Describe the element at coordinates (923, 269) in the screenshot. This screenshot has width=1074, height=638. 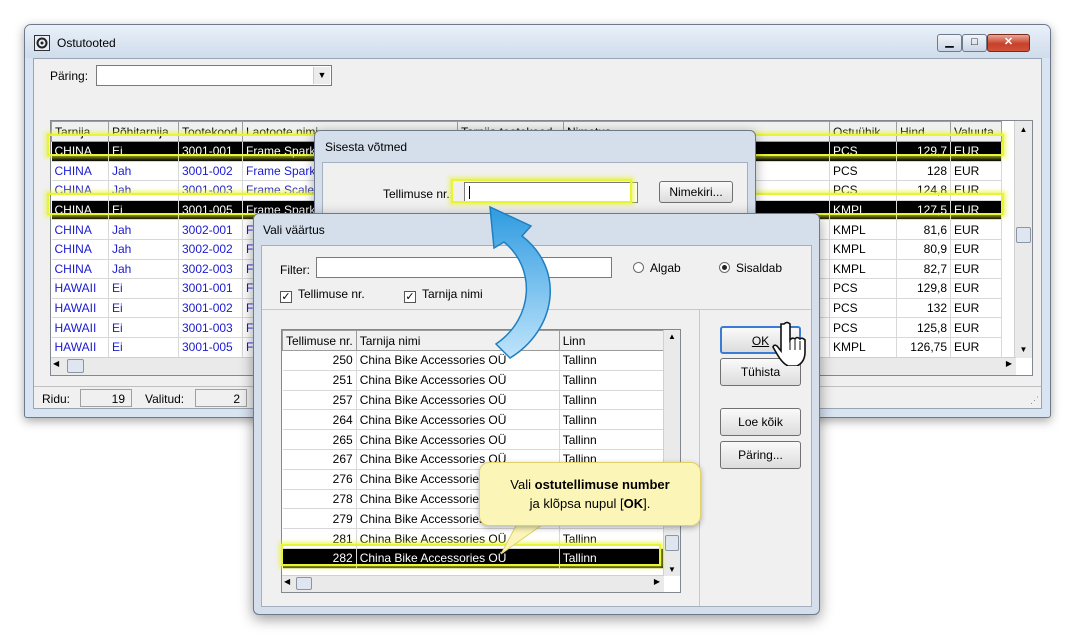
I see `table-cell: 82,7` at that location.